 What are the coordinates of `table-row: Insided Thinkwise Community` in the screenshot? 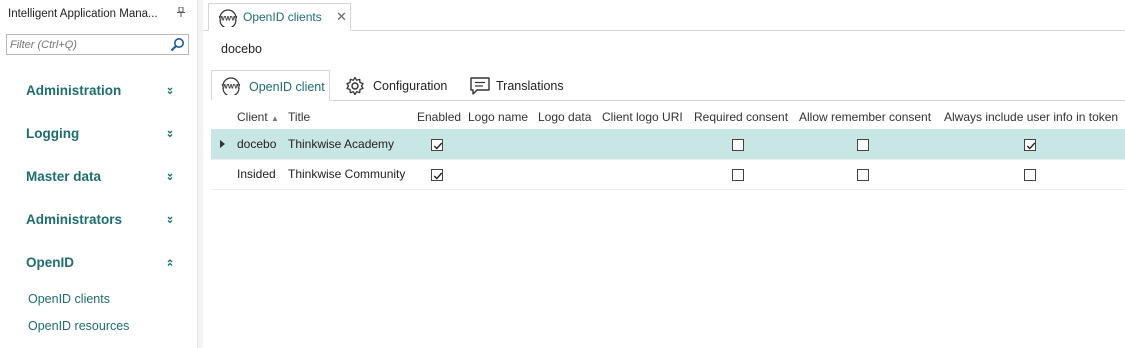 It's located at (668, 174).